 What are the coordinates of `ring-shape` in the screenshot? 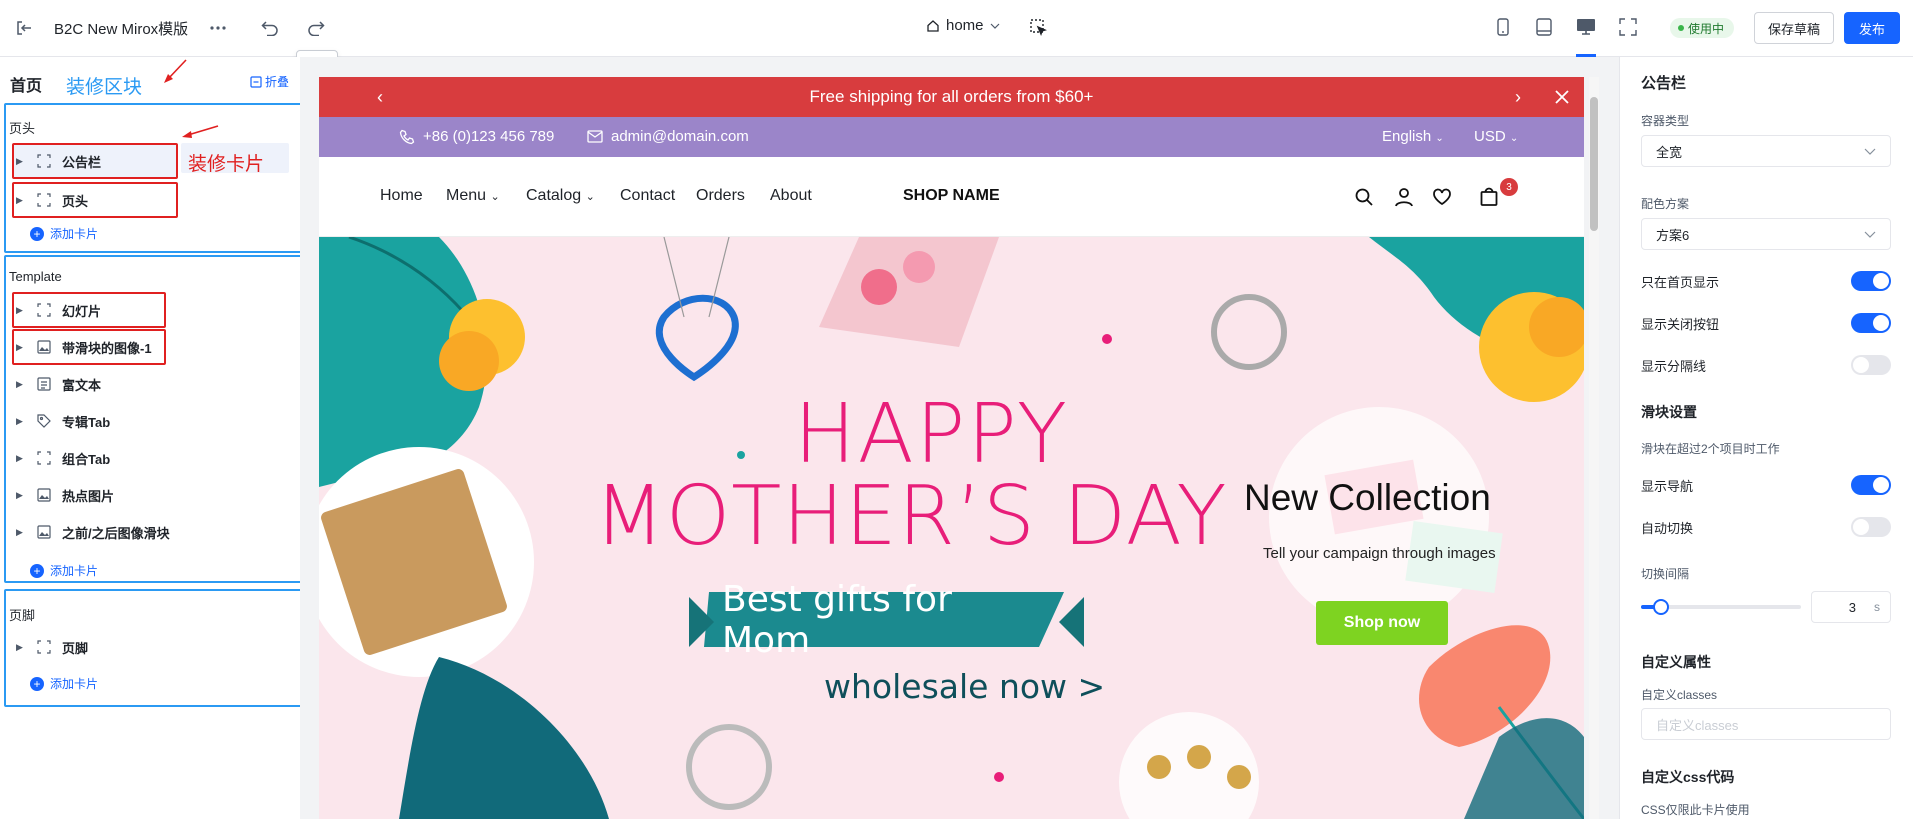 It's located at (1249, 332).